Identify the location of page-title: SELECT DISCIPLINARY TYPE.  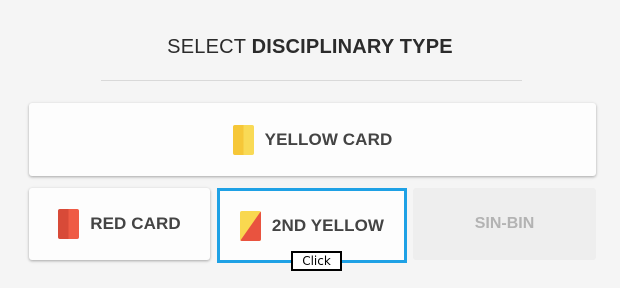
(310, 47).